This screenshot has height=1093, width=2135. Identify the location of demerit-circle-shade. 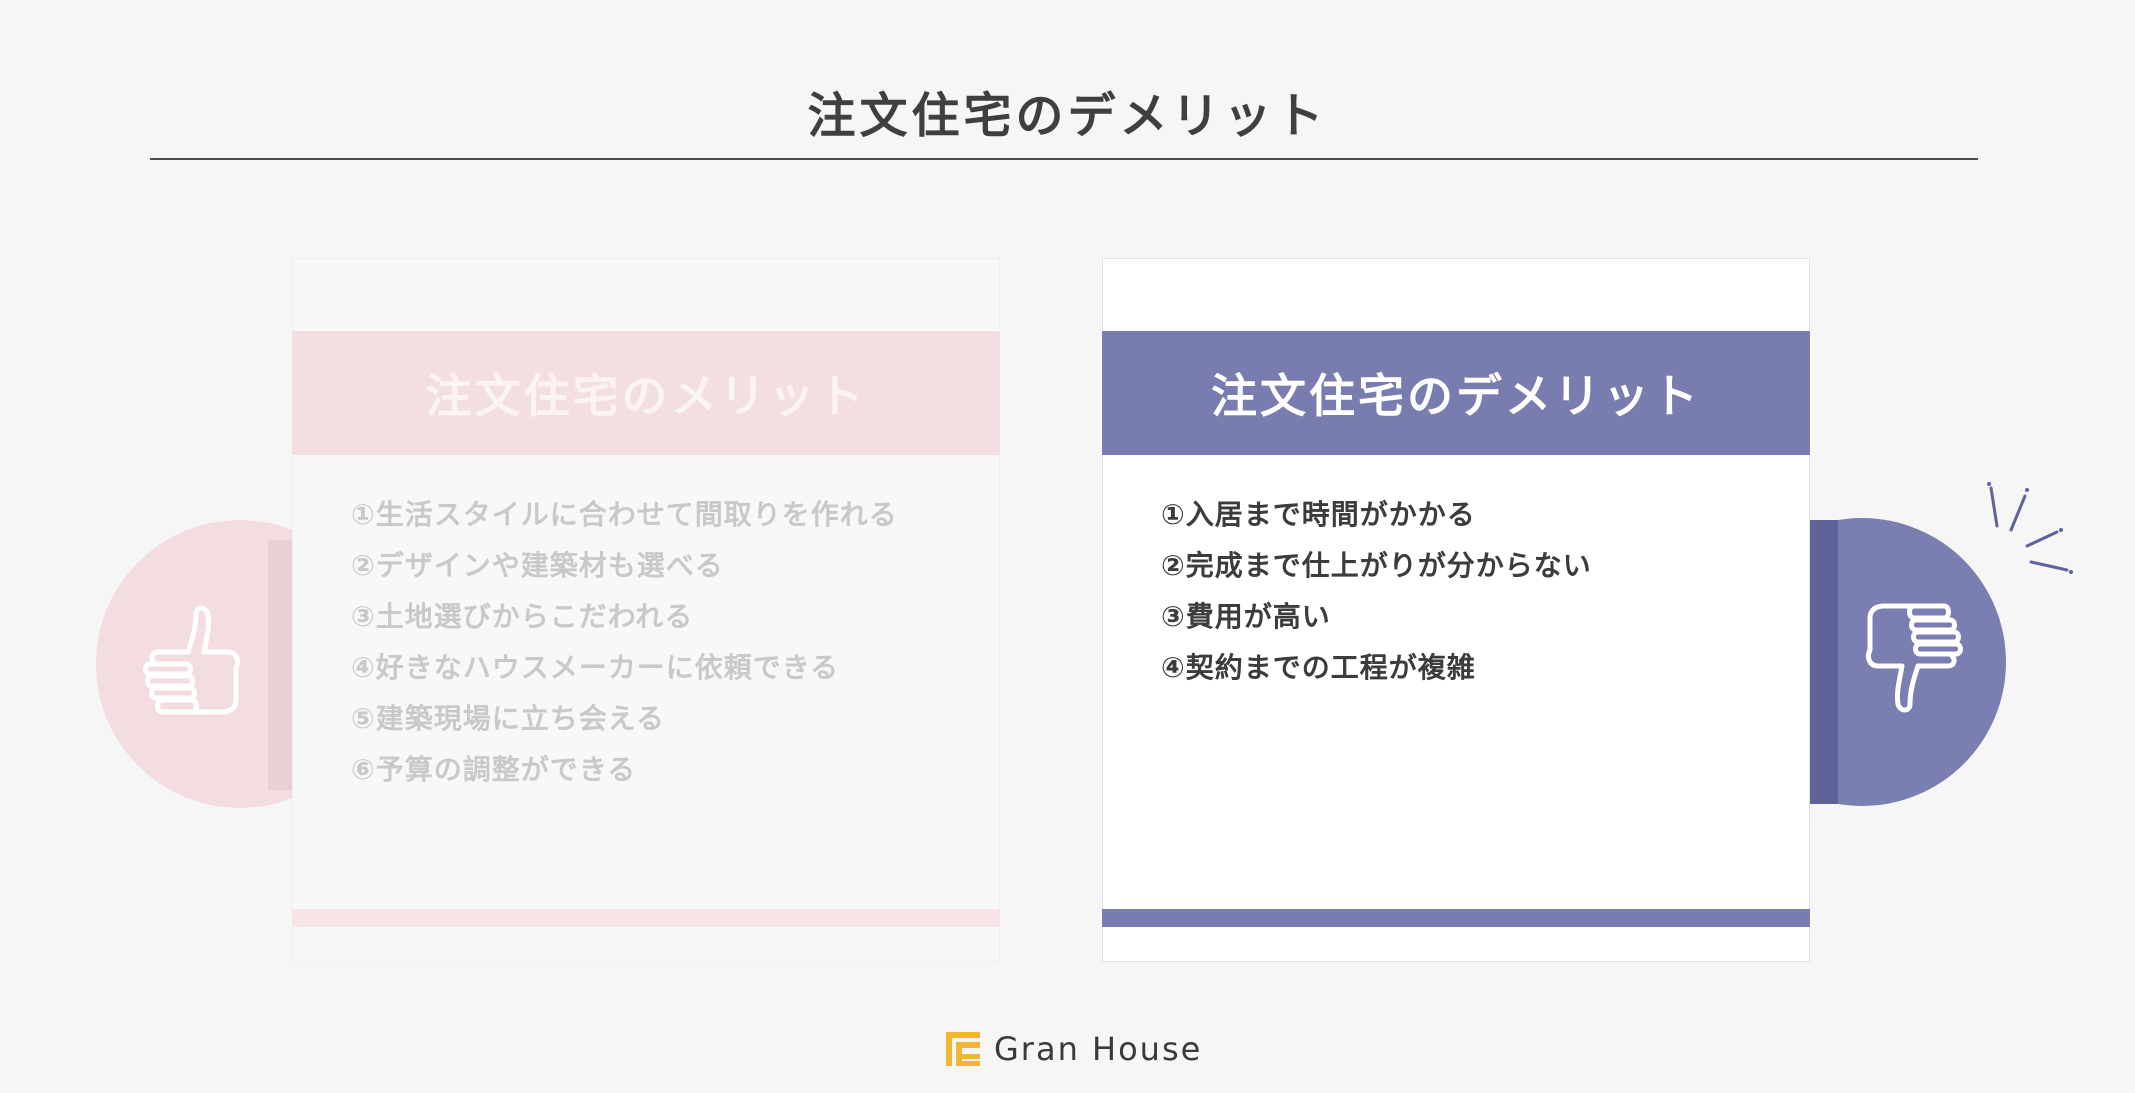
(1824, 662).